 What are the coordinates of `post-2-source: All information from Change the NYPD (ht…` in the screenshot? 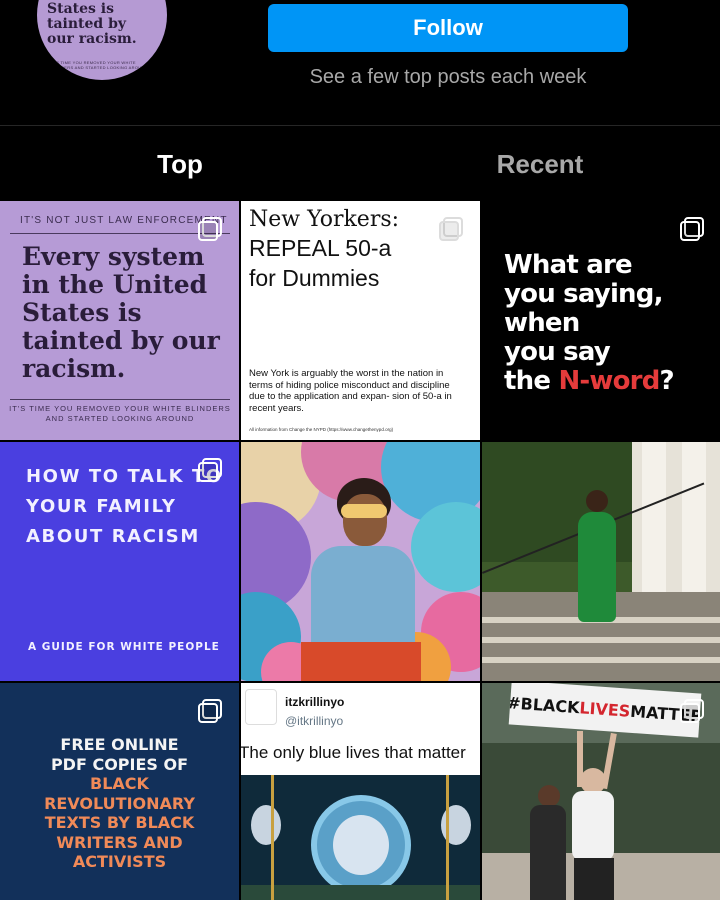 It's located at (321, 429).